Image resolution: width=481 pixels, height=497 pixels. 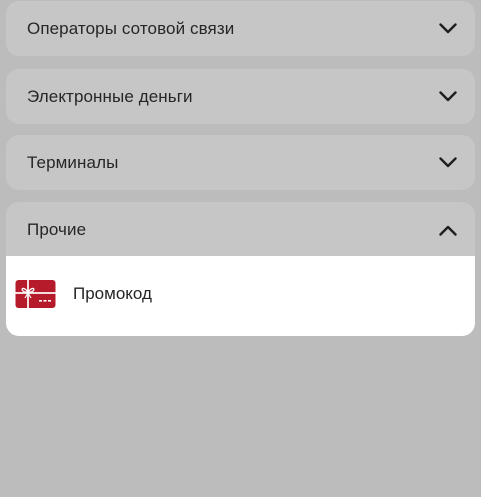 I want to click on section-terminals: Терминалы, so click(x=240, y=162).